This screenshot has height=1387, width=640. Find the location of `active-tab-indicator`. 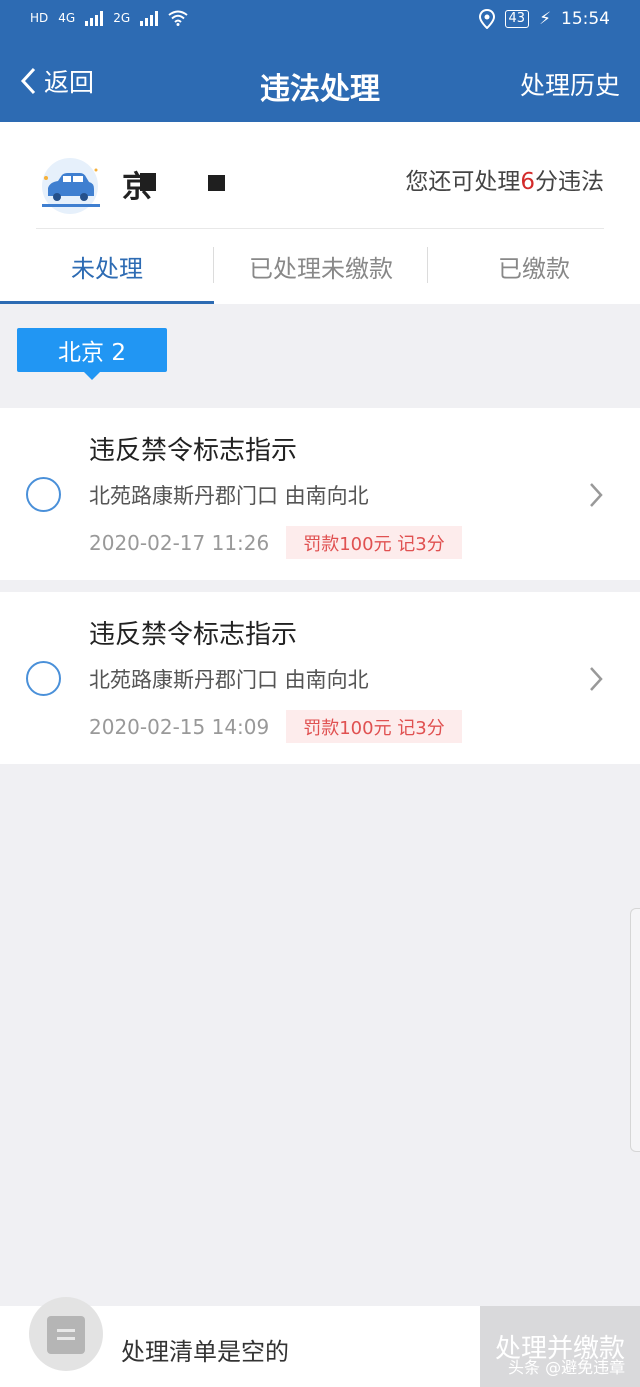

active-tab-indicator is located at coordinates (107, 302).